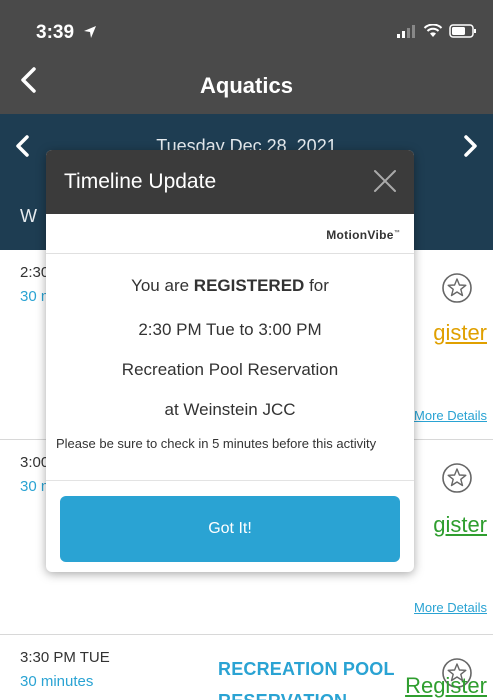  Describe the element at coordinates (249, 285) in the screenshot. I see `status-registered: REGISTERED` at that location.